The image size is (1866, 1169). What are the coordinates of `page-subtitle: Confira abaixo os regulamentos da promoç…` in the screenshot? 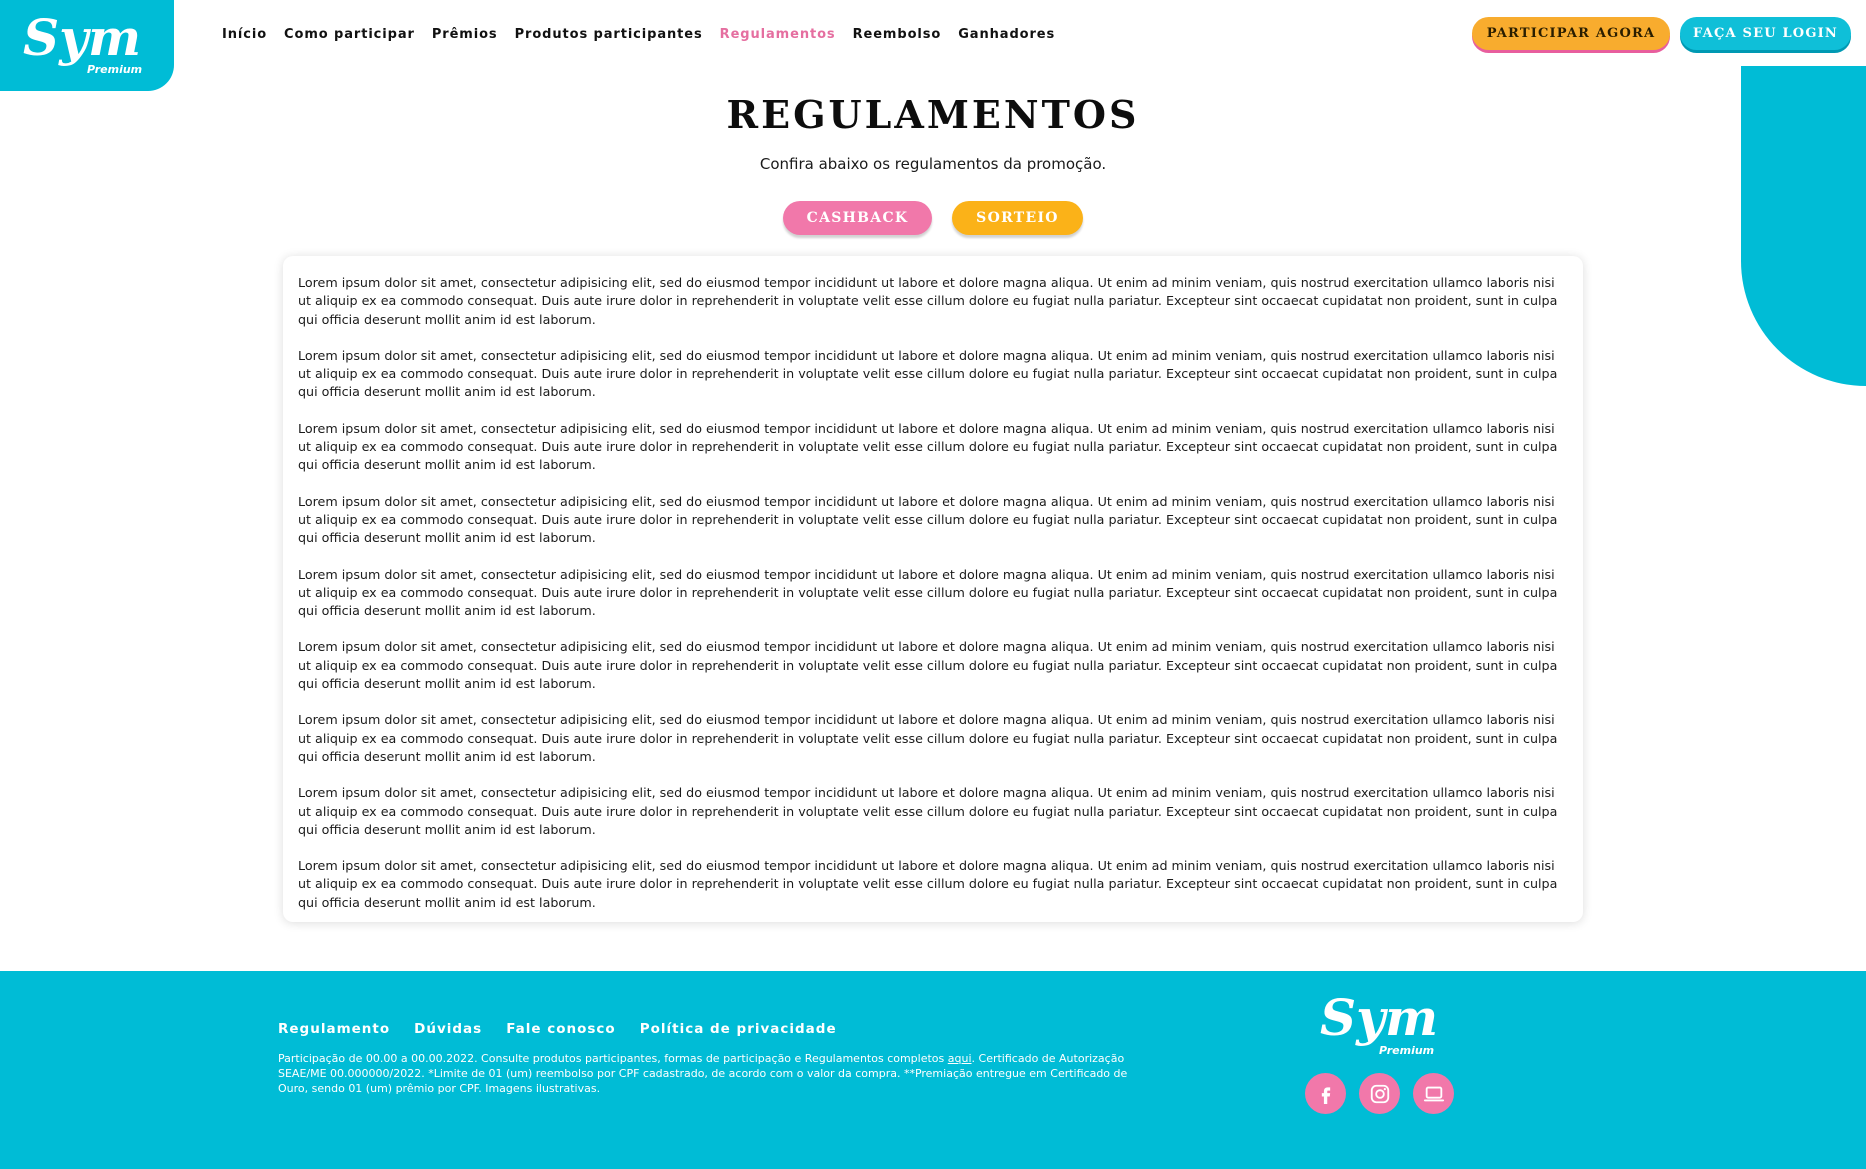 It's located at (933, 164).